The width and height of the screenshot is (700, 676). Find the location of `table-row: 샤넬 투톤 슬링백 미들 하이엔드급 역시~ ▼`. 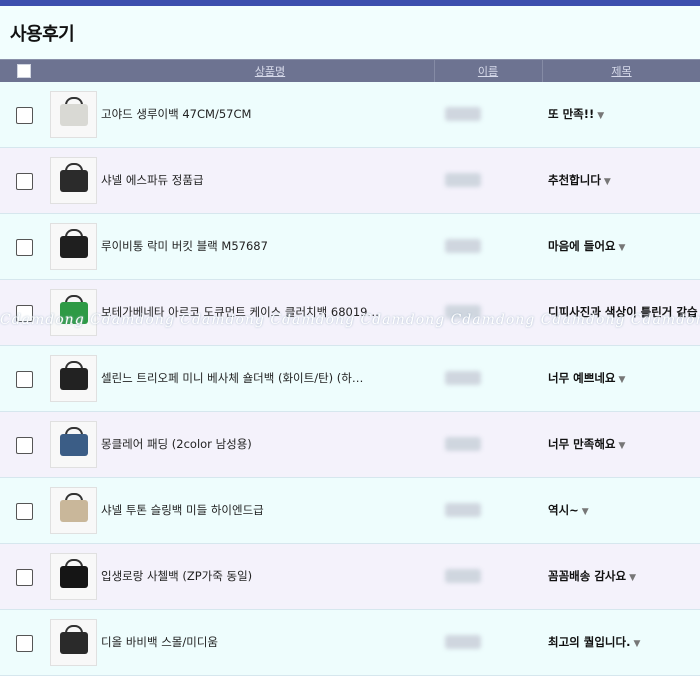

table-row: 샤넬 투톤 슬링백 미들 하이엔드급 역시~ ▼ is located at coordinates (350, 511).